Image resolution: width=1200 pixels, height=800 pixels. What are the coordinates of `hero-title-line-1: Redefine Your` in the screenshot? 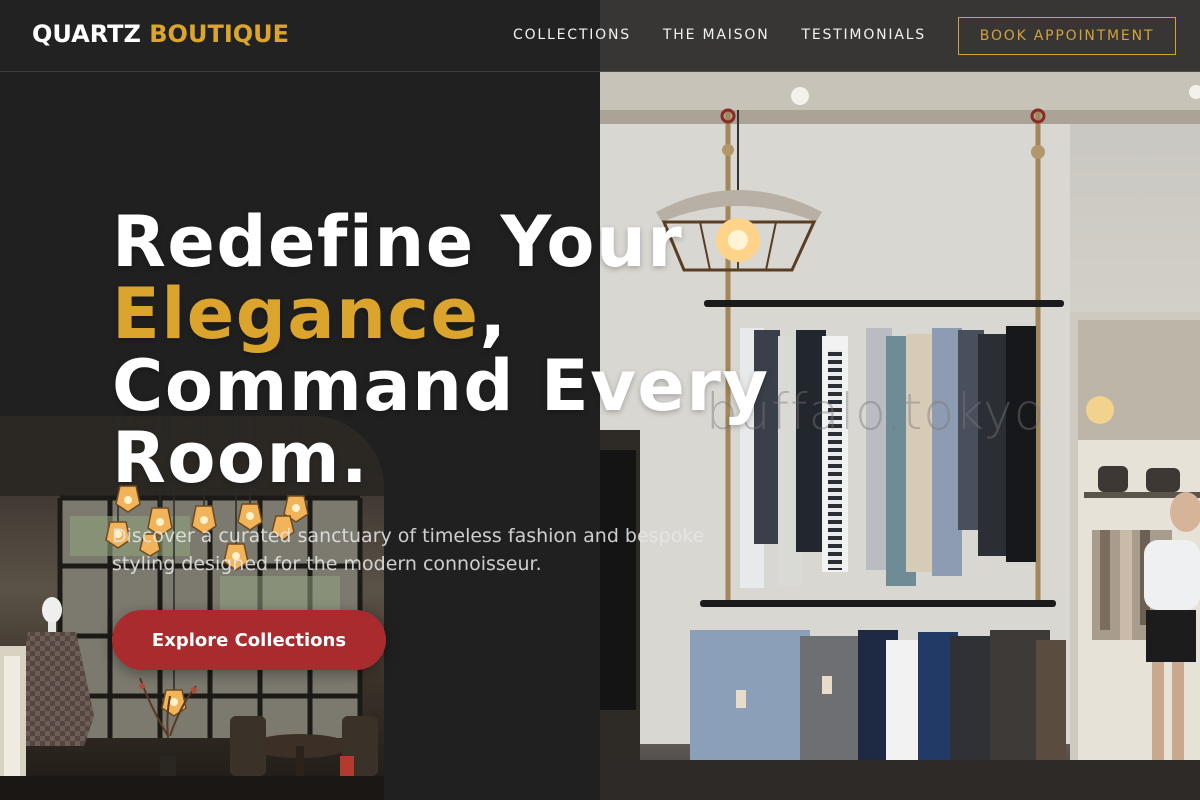 It's located at (398, 242).